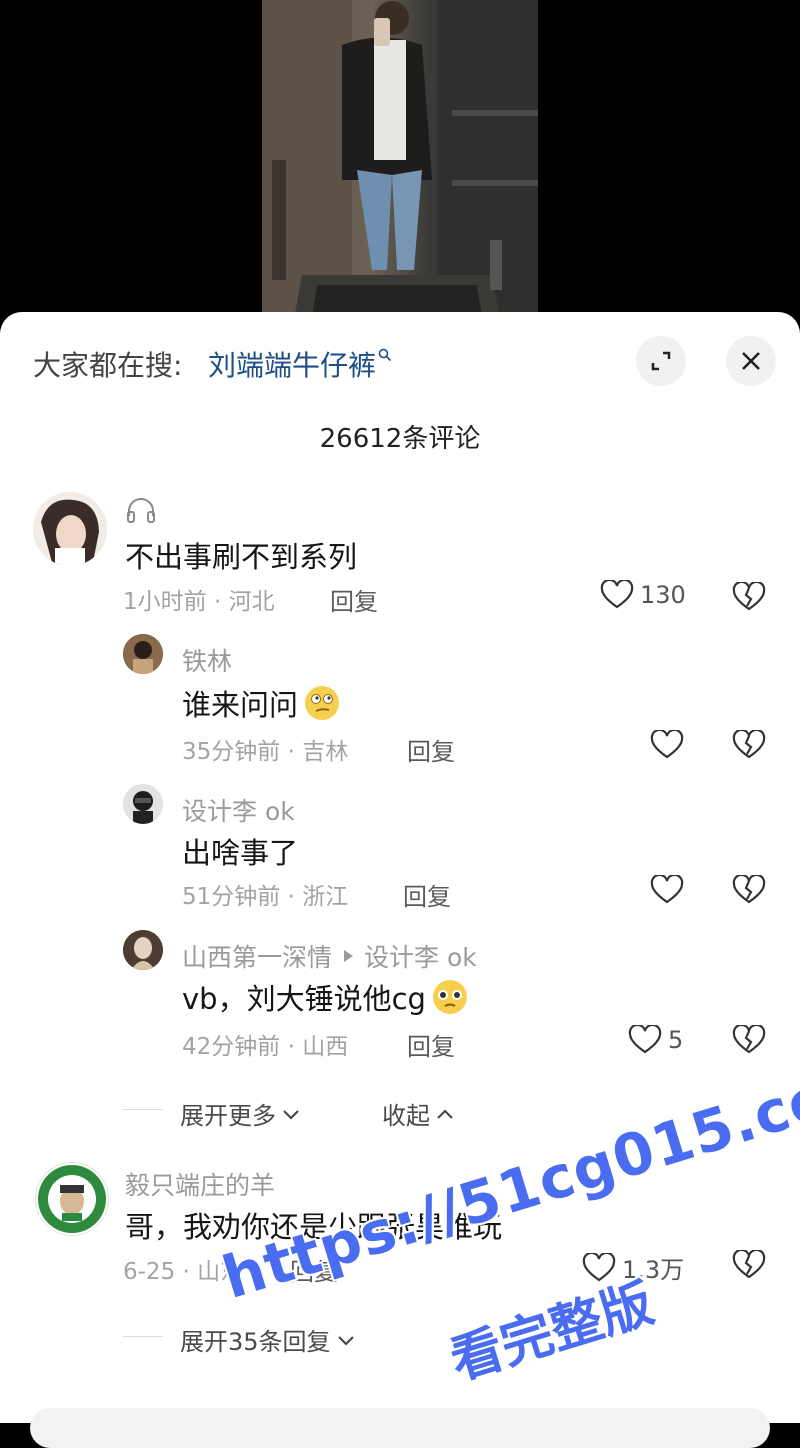 The width and height of the screenshot is (800, 1448). What do you see at coordinates (240, 705) in the screenshot?
I see `reply-text: 谁来问问` at bounding box center [240, 705].